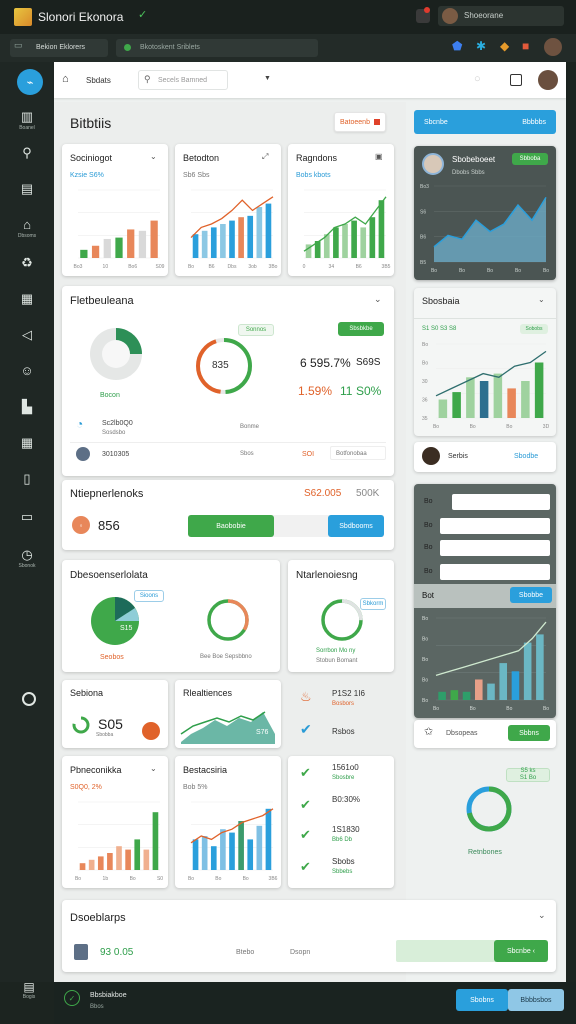 The width and height of the screenshot is (576, 1024). What do you see at coordinates (201, 158) in the screenshot?
I see `card-betodton-title: Betodton` at bounding box center [201, 158].